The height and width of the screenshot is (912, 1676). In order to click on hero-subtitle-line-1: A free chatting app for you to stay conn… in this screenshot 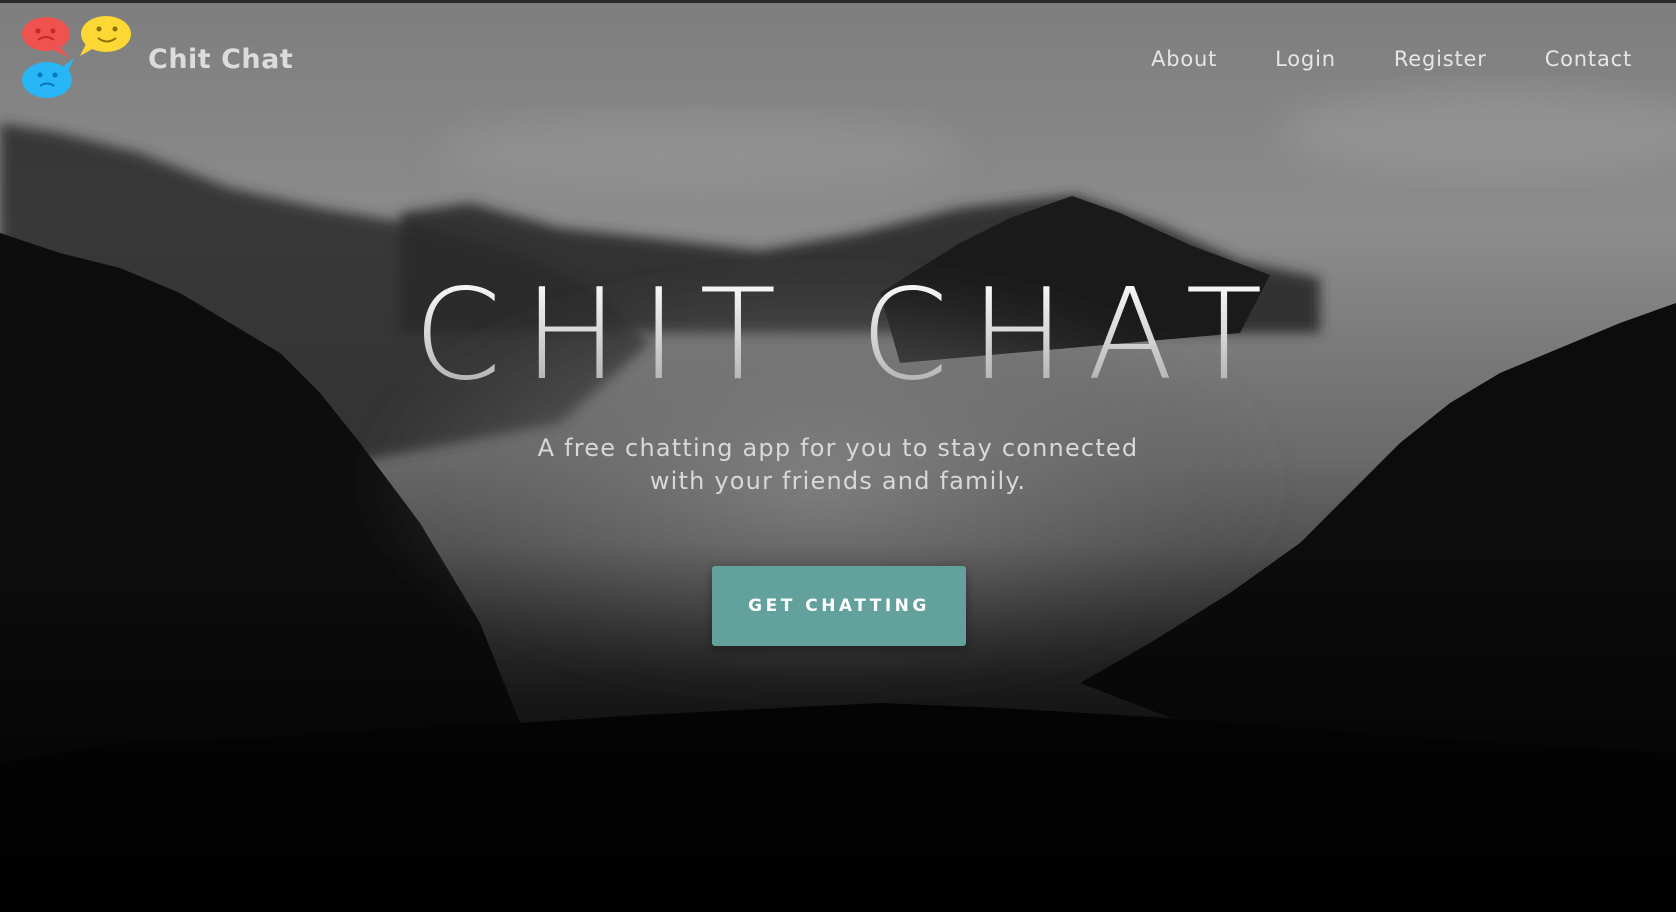, I will do `click(838, 448)`.